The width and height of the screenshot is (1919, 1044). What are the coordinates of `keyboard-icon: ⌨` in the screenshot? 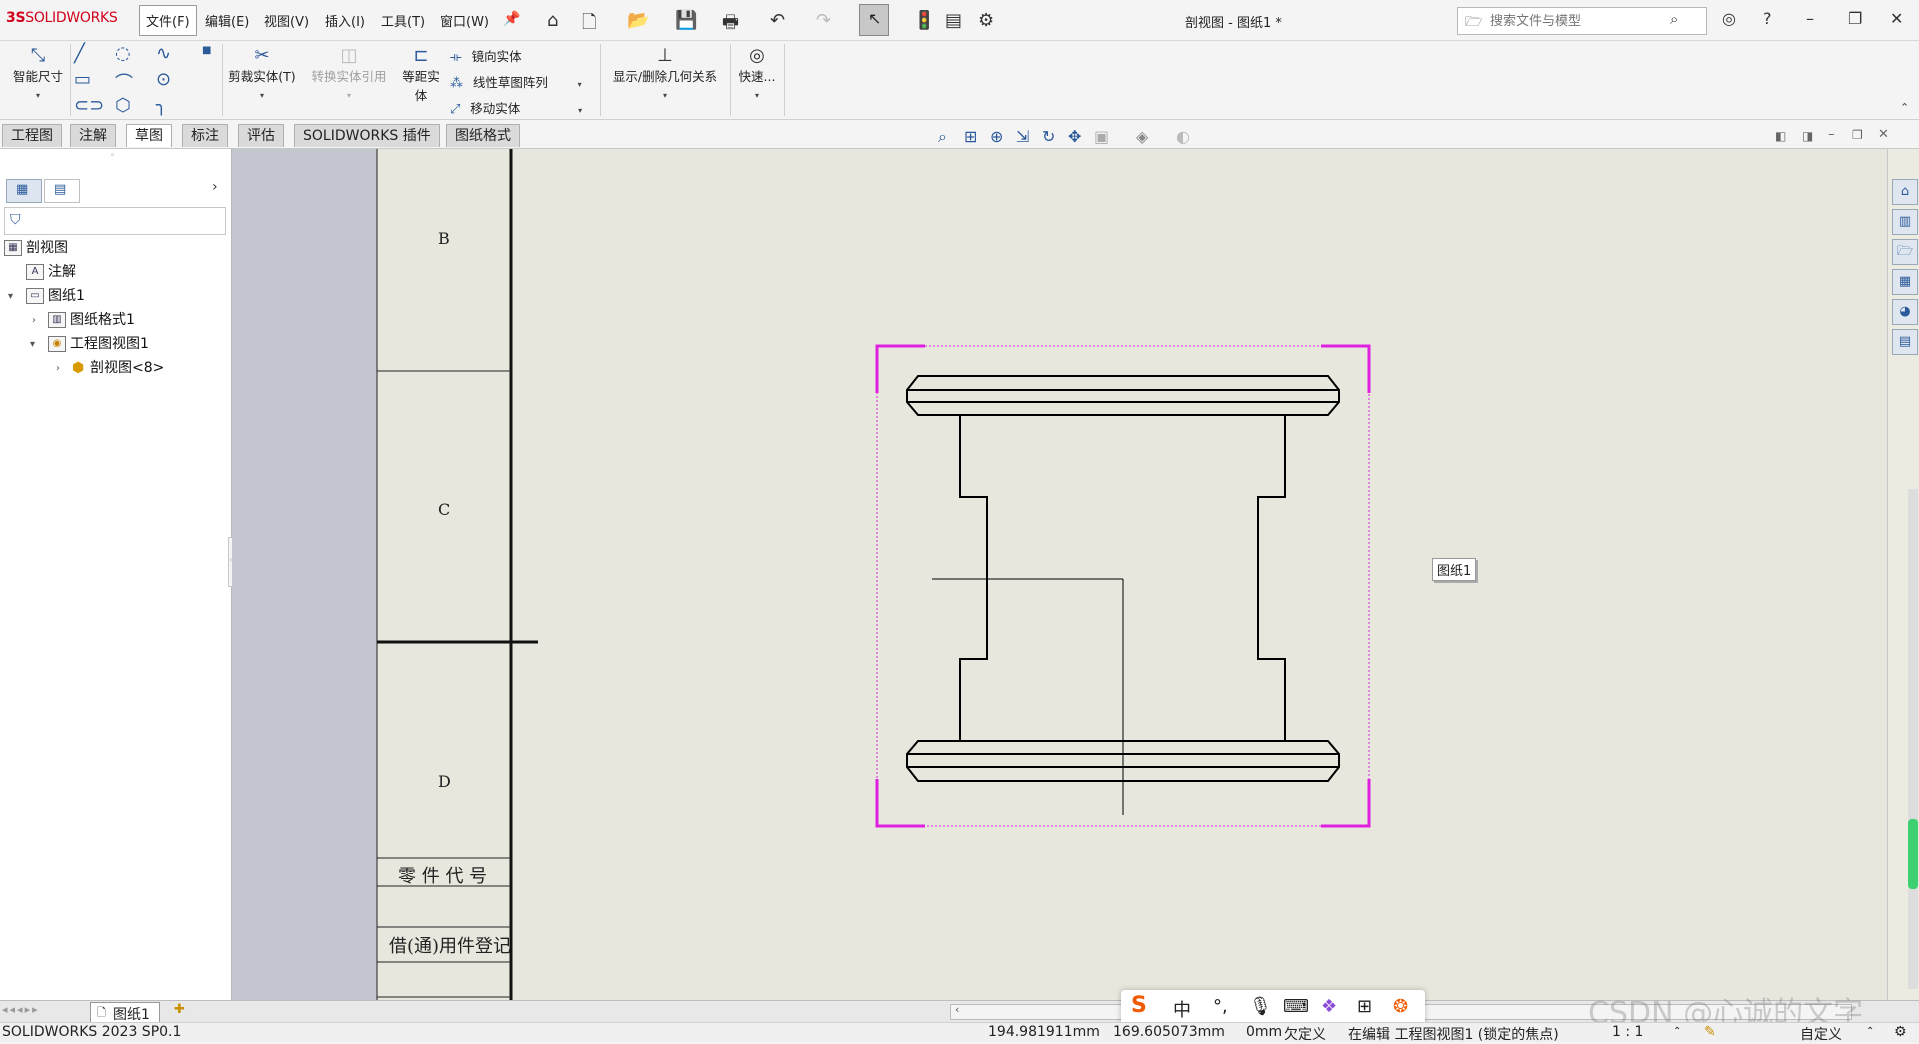 It's located at (1296, 1006).